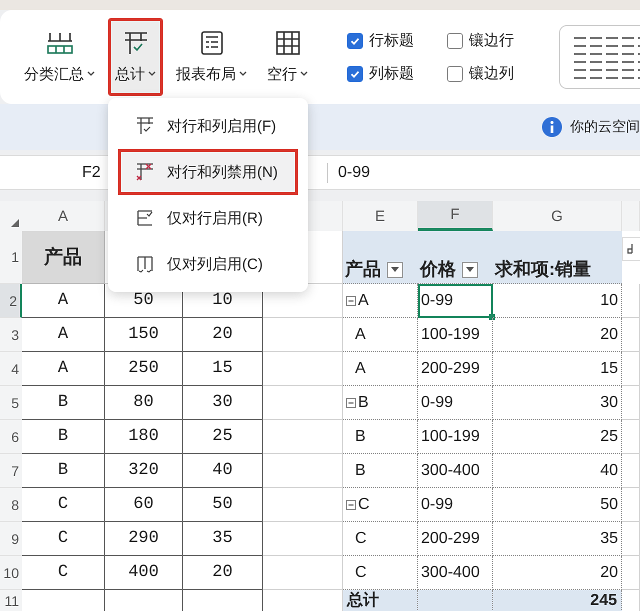 This screenshot has height=611, width=640. I want to click on table-cell: 245, so click(557, 600).